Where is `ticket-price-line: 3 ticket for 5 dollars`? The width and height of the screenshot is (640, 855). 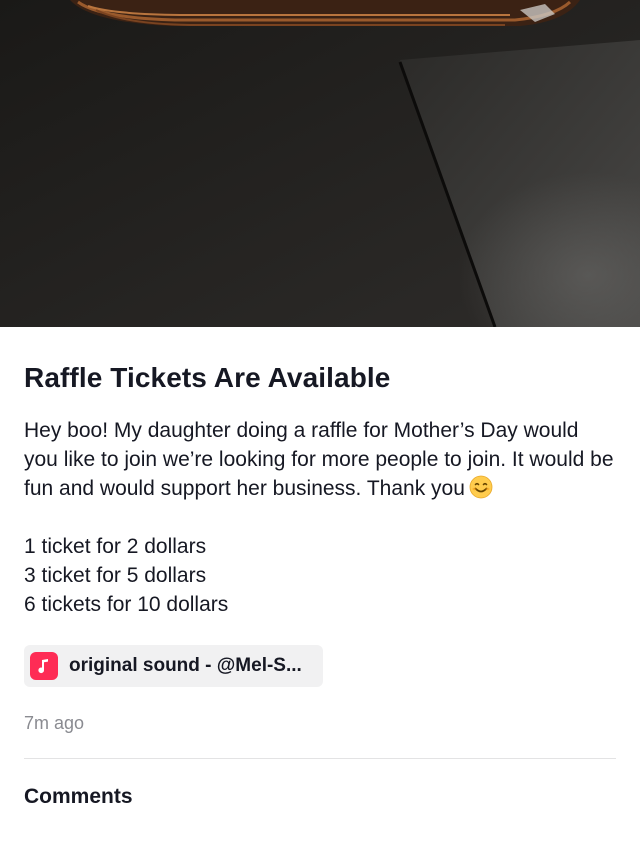 ticket-price-line: 3 ticket for 5 dollars is located at coordinates (115, 575).